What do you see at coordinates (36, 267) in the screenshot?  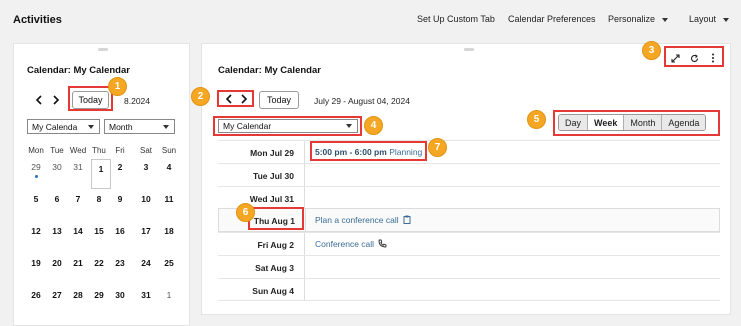 I see `calendar-day: 19` at bounding box center [36, 267].